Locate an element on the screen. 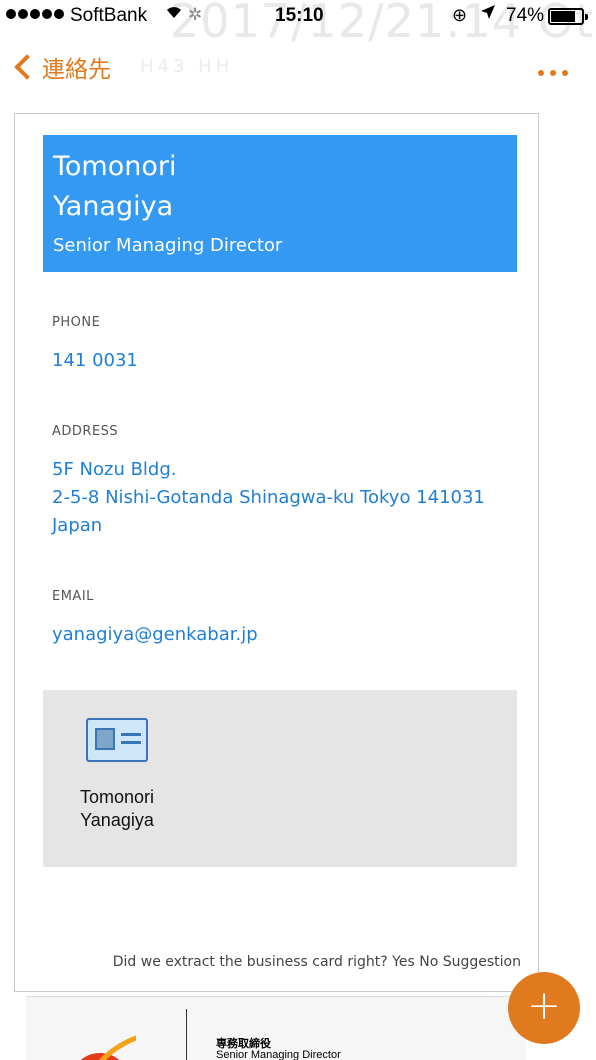  nav-ghost-text: H43 HH is located at coordinates (187, 66).